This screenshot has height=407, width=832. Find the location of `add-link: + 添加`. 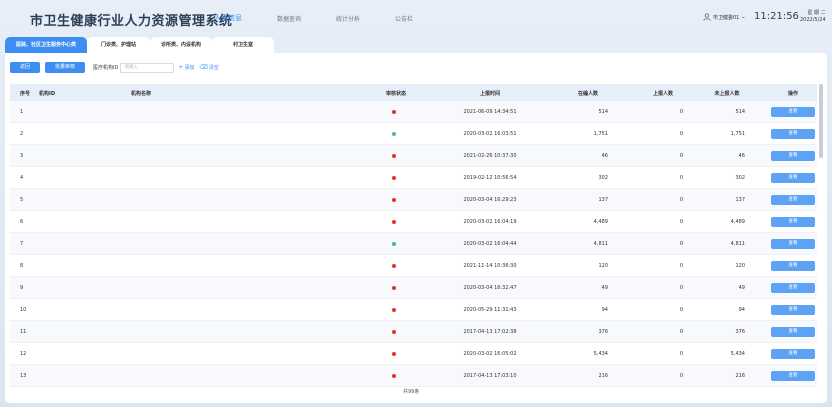

add-link: + 添加 is located at coordinates (186, 67).